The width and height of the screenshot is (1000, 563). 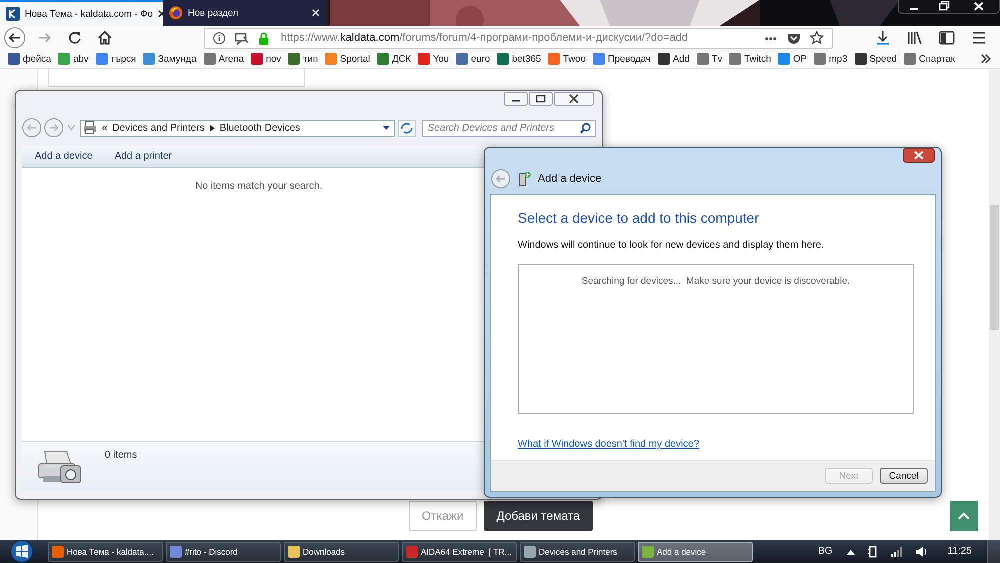 I want to click on url-text: https://www.kaldata.com/forums/forum/4-програми-проблеми-и-дискусии/?do=add, so click(x=484, y=38).